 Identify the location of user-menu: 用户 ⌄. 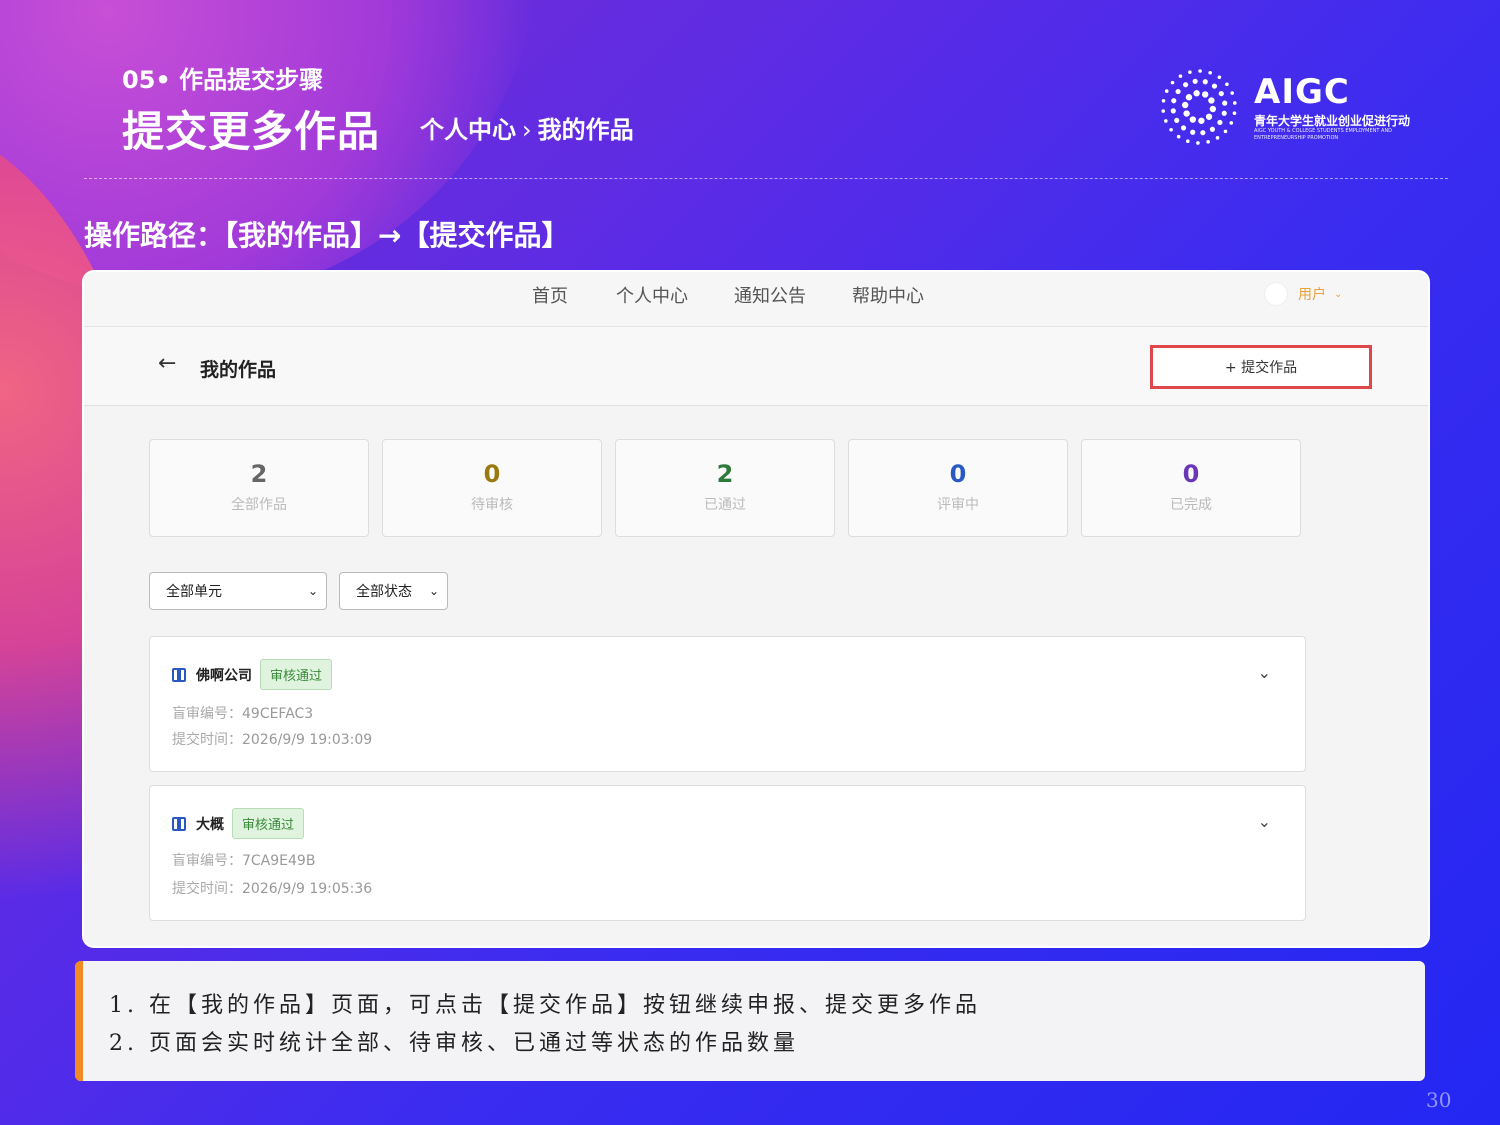
(1303, 294).